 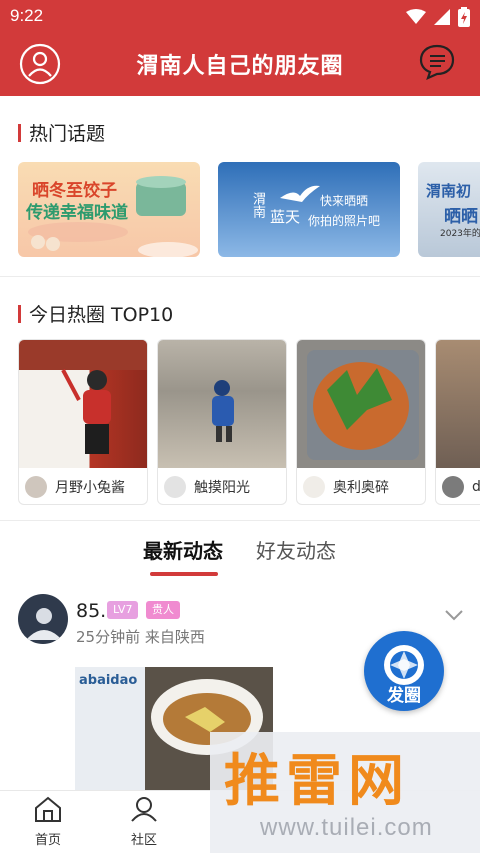 What do you see at coordinates (476, 487) in the screenshot?
I see `top10-username: d` at bounding box center [476, 487].